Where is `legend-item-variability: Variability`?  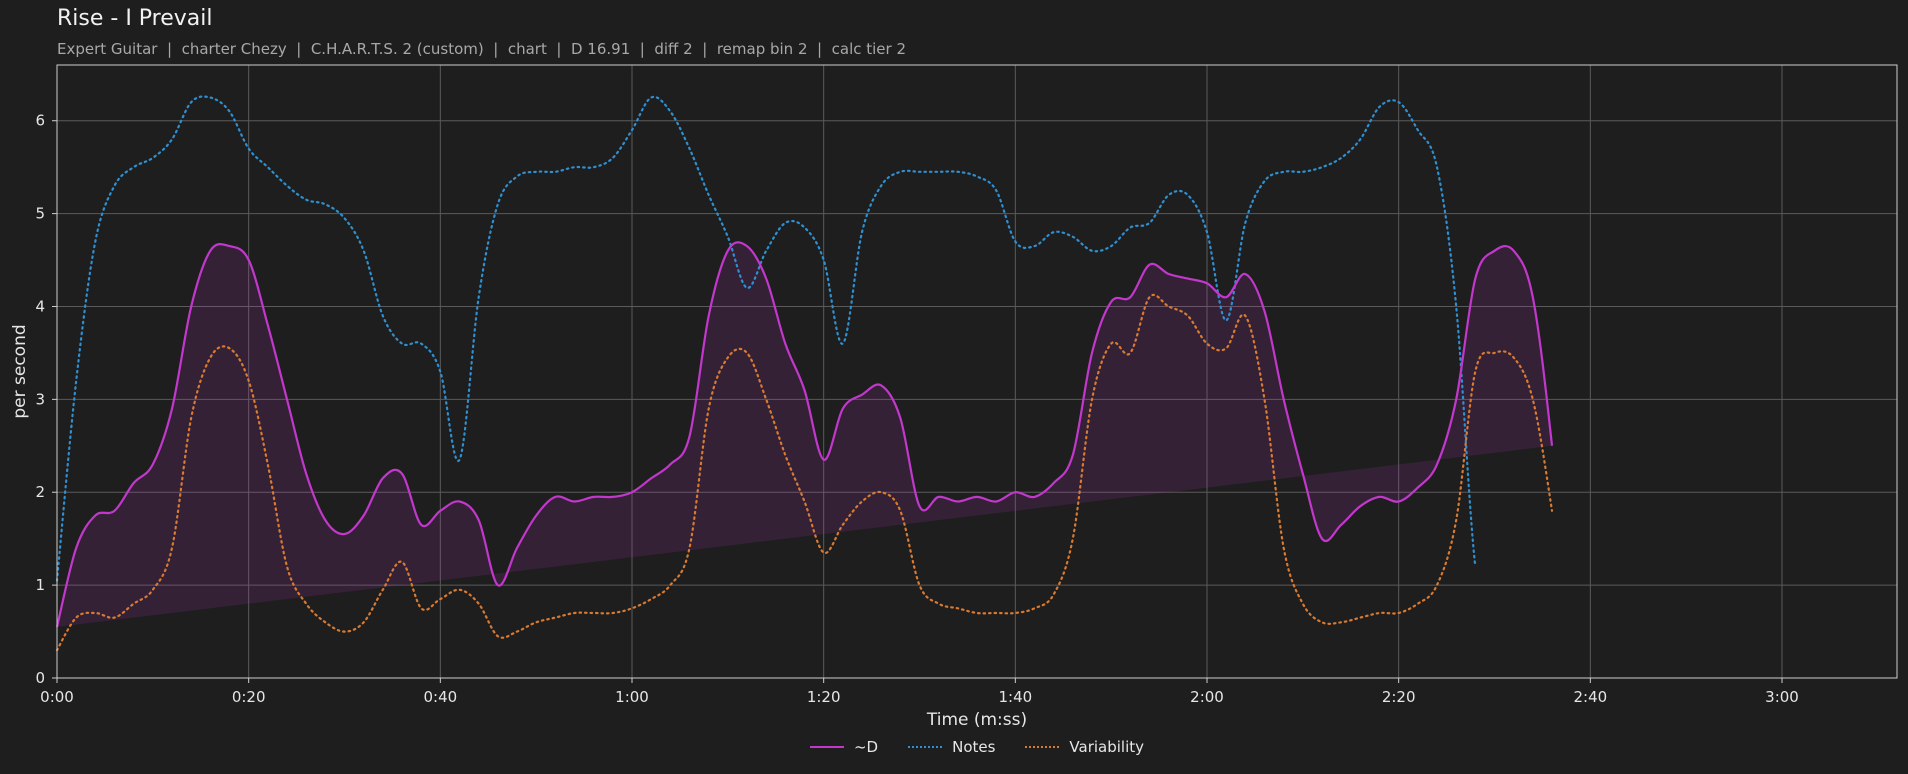 legend-item-variability: Variability is located at coordinates (1084, 747).